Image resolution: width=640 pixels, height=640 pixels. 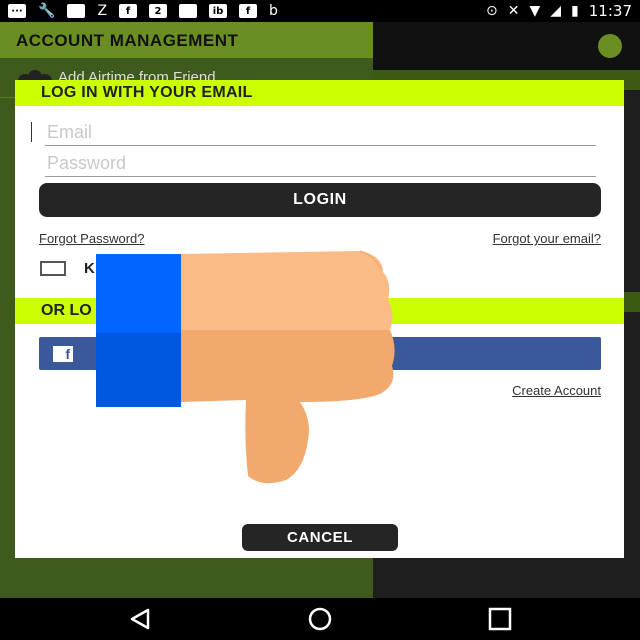 I want to click on zillow-icon: Z, so click(x=102, y=11).